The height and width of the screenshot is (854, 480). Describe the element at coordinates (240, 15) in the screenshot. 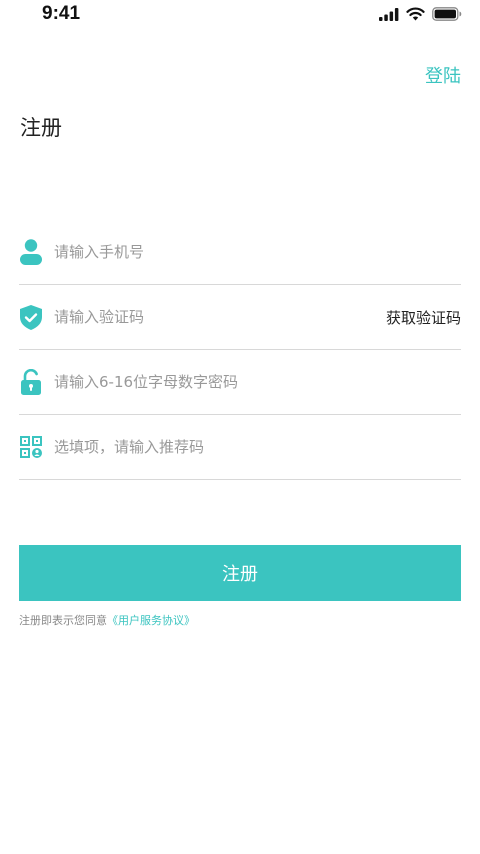

I see `status-bar: 9:41` at that location.